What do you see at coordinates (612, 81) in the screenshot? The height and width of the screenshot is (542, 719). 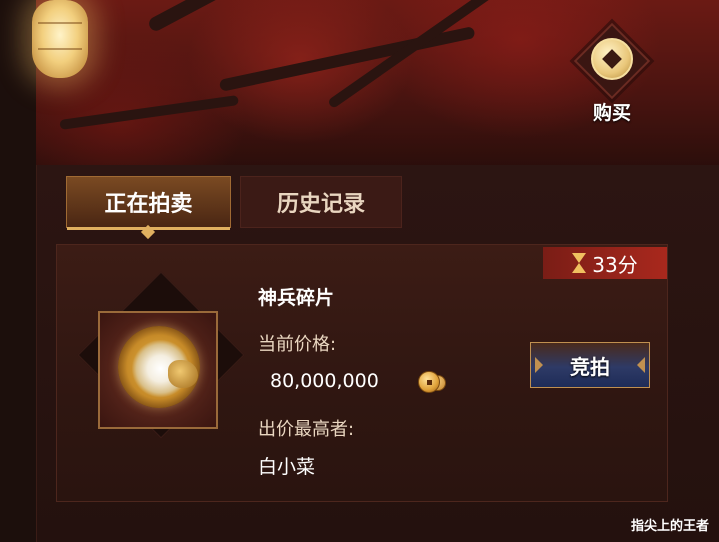 I see `buy-button: 购买` at bounding box center [612, 81].